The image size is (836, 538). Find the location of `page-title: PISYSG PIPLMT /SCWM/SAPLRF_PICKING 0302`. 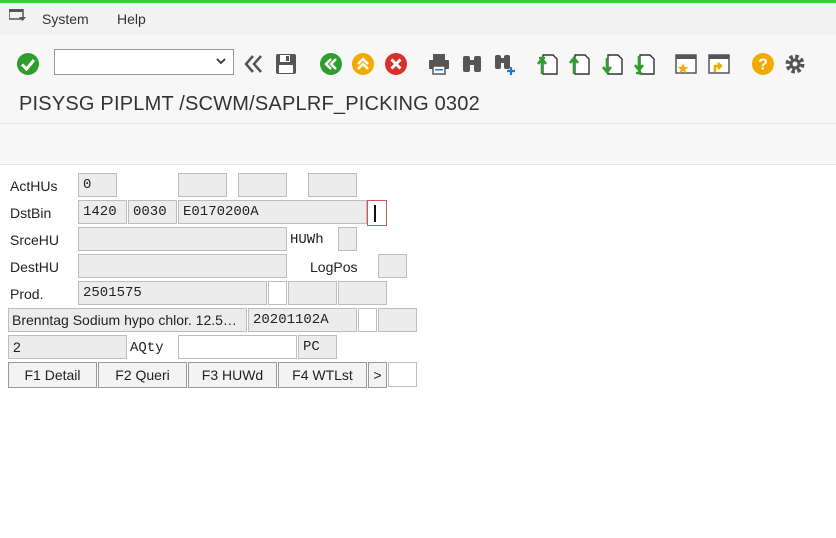

page-title: PISYSG PIPLMT /SCWM/SAPLRF_PICKING 0302 is located at coordinates (249, 104).